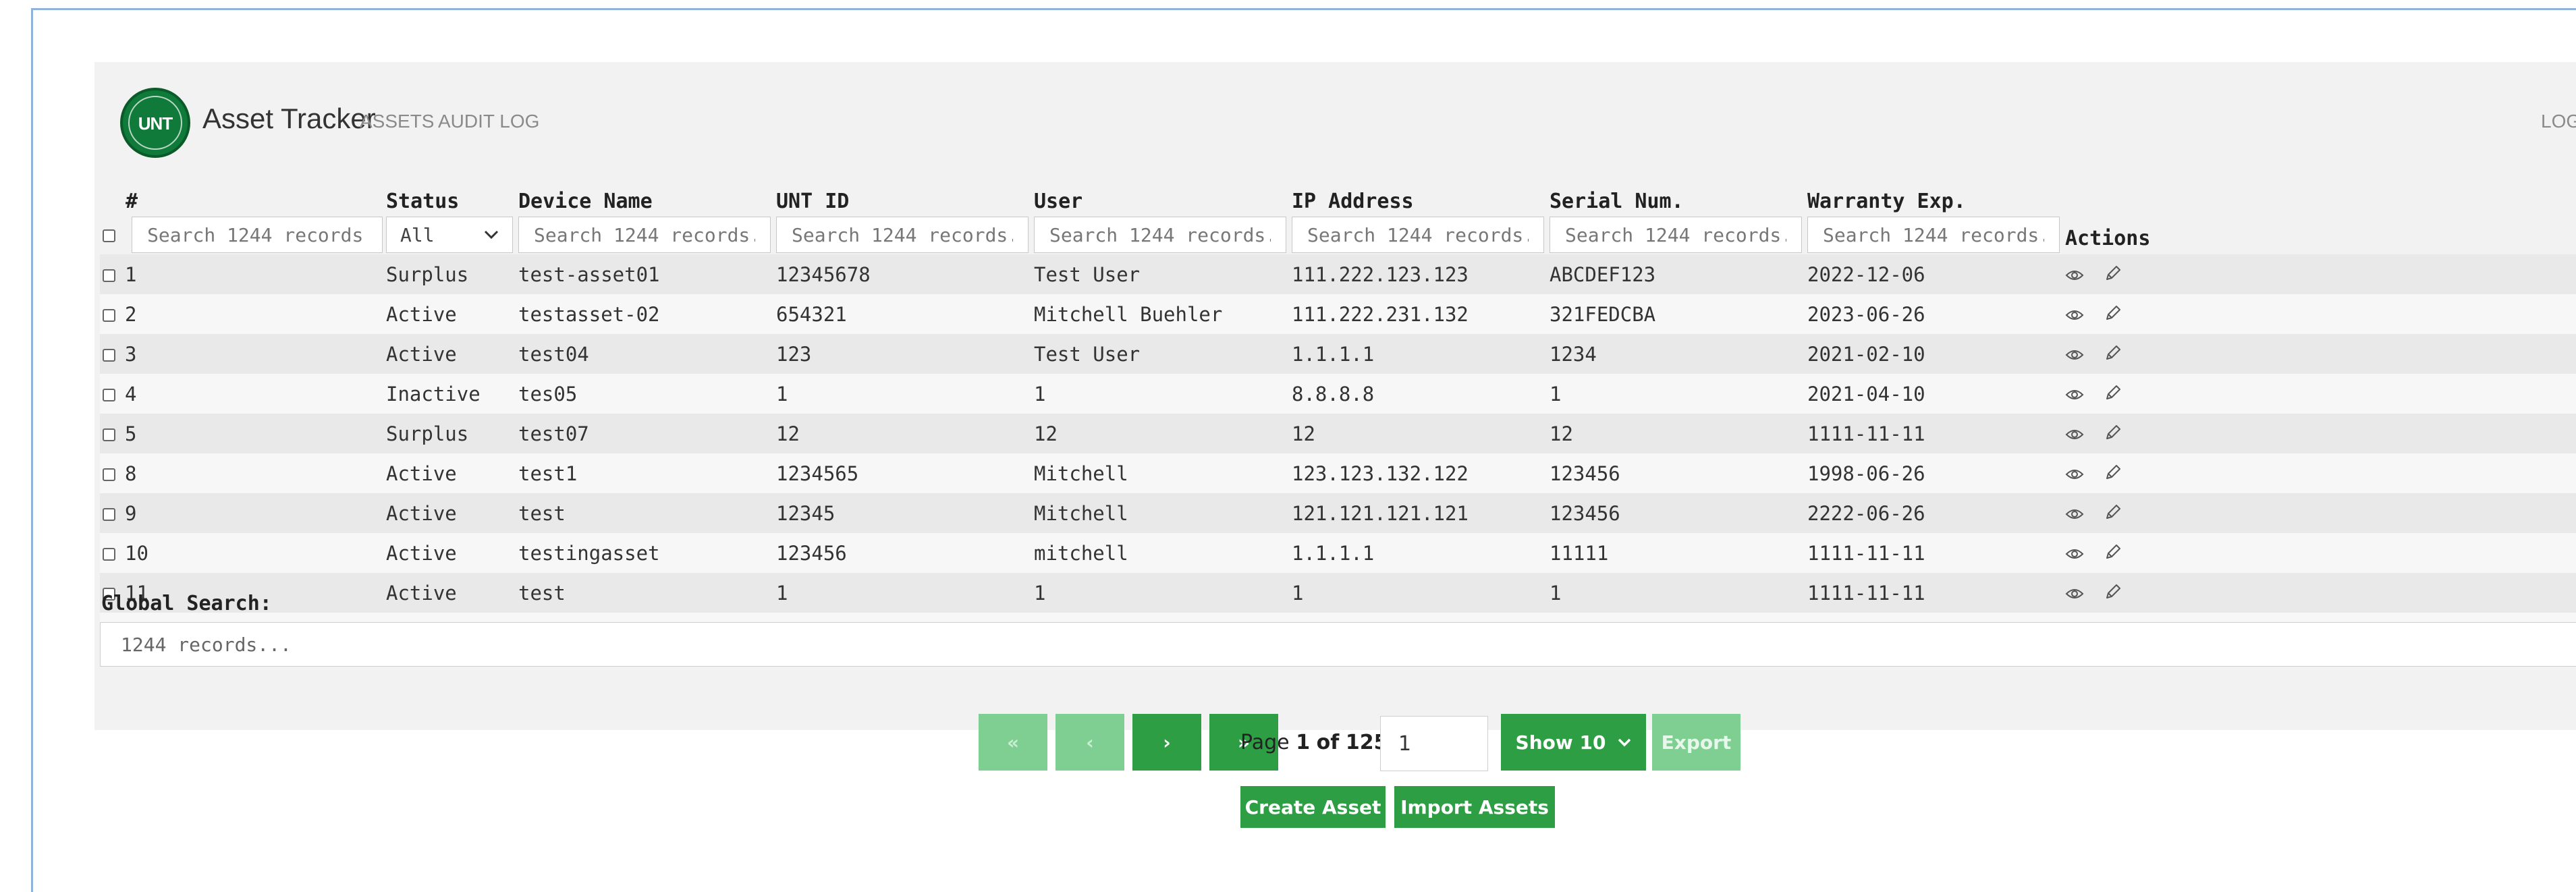 This screenshot has height=892, width=2576. Describe the element at coordinates (2558, 121) in the screenshot. I see `nav-link-logout: LOG` at that location.